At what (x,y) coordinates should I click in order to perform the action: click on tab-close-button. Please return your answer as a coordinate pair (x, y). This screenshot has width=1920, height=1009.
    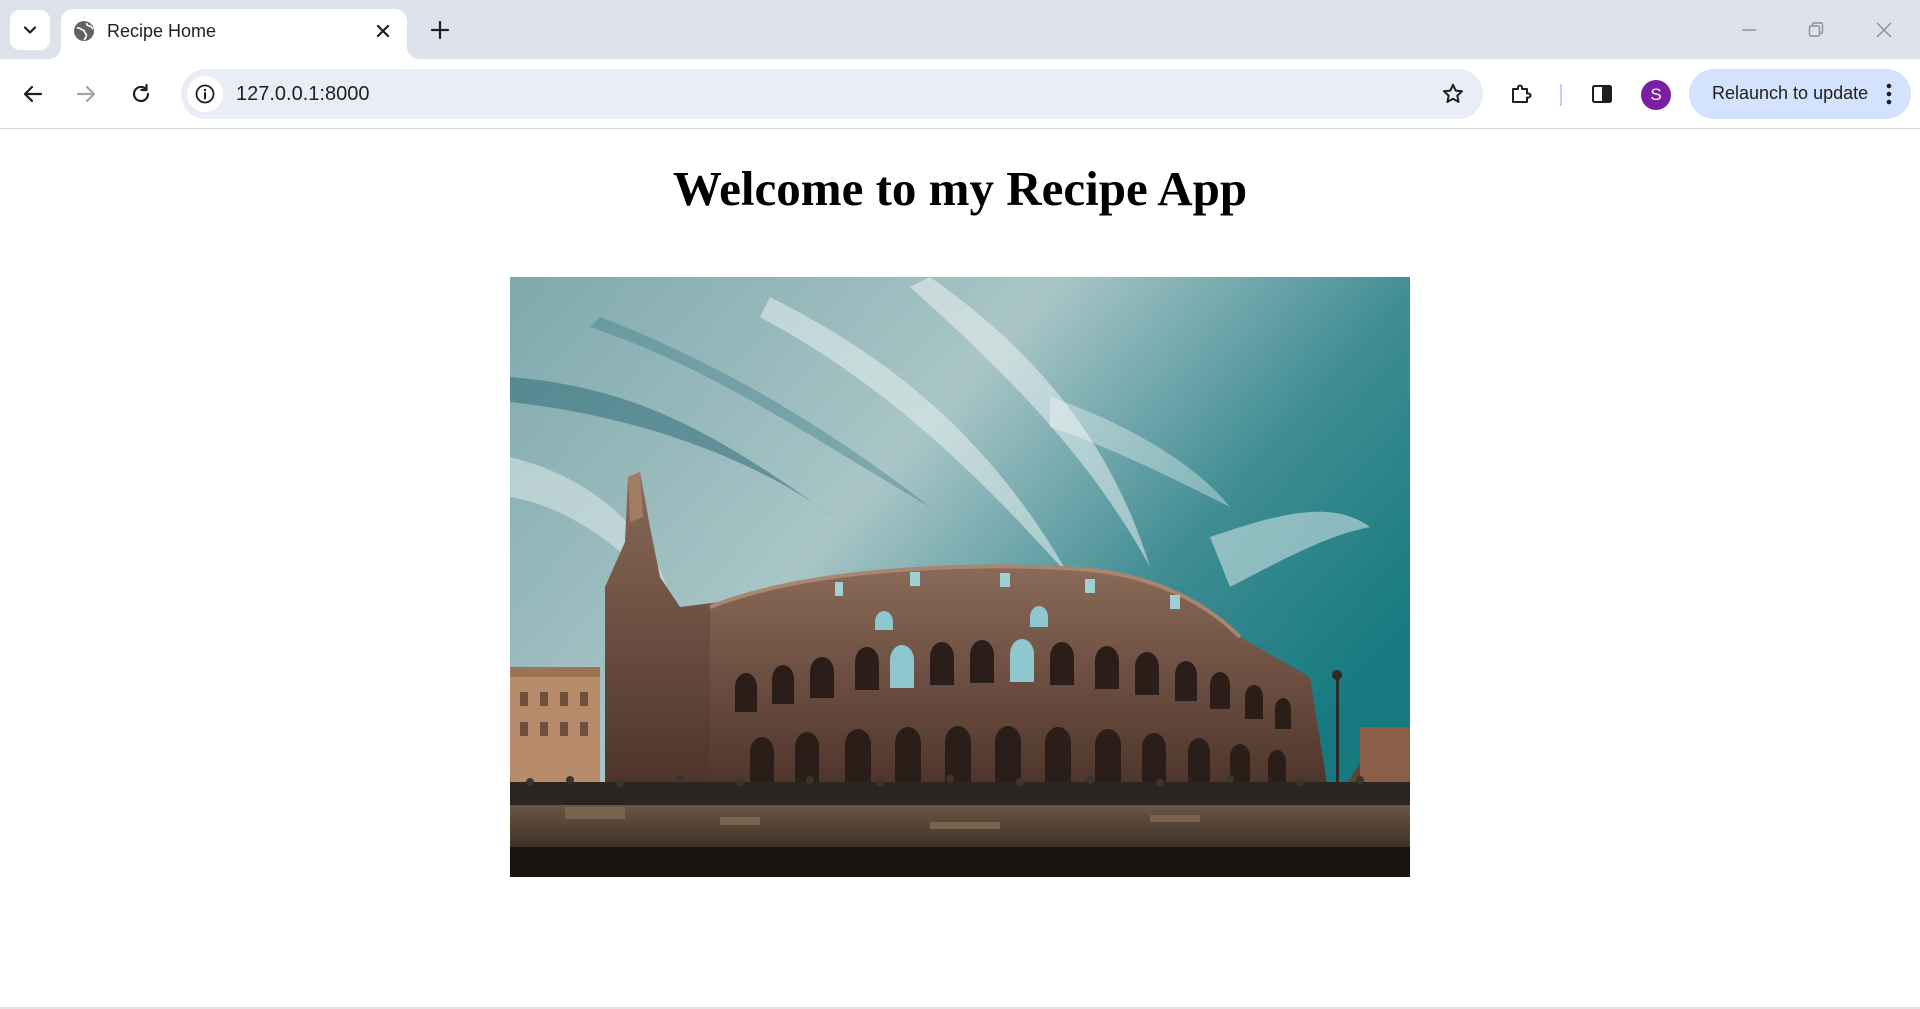
    Looking at the image, I should click on (383, 31).